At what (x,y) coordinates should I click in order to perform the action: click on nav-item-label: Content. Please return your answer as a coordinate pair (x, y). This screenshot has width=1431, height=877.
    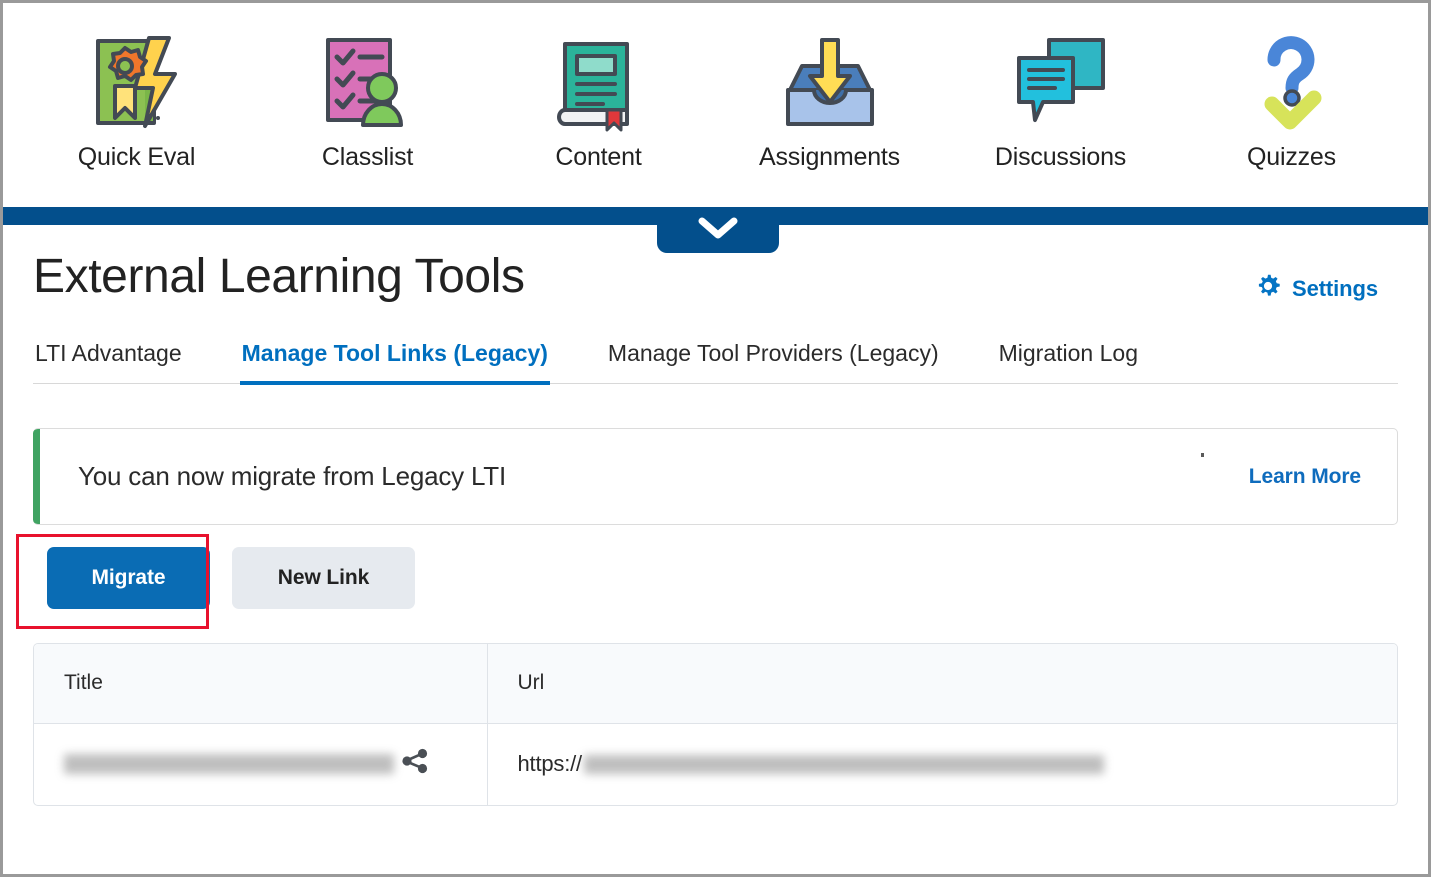
    Looking at the image, I should click on (598, 157).